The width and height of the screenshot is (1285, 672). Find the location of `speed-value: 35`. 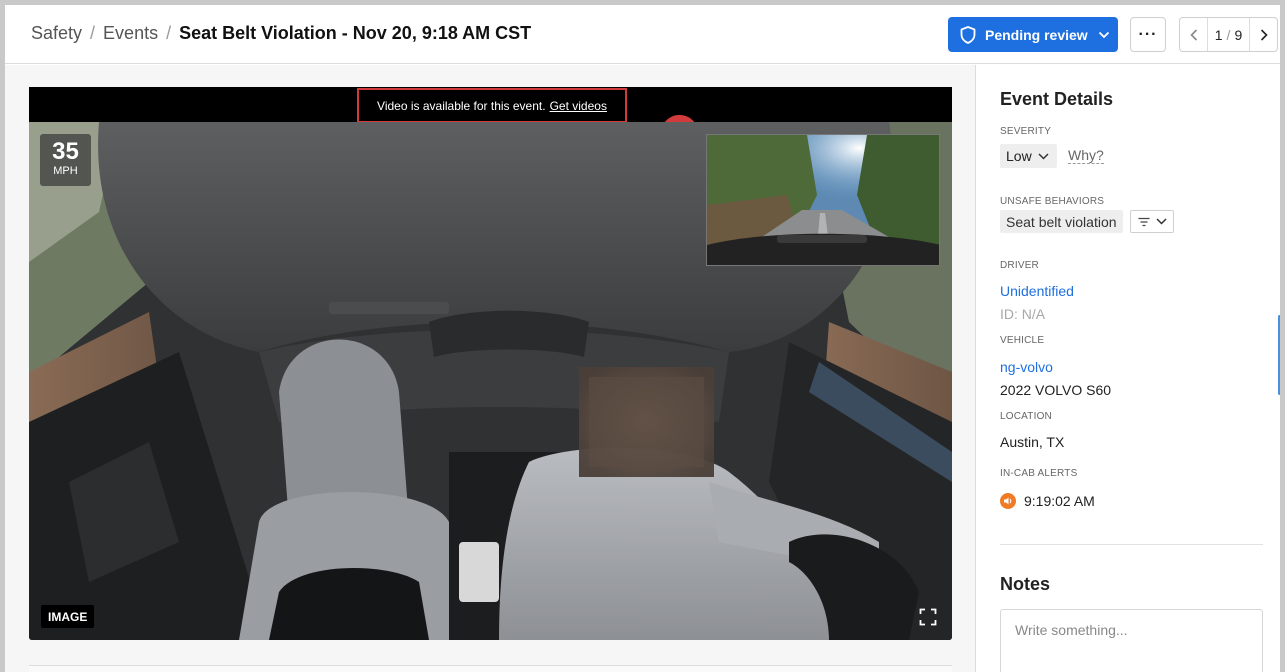

speed-value: 35 is located at coordinates (65, 151).